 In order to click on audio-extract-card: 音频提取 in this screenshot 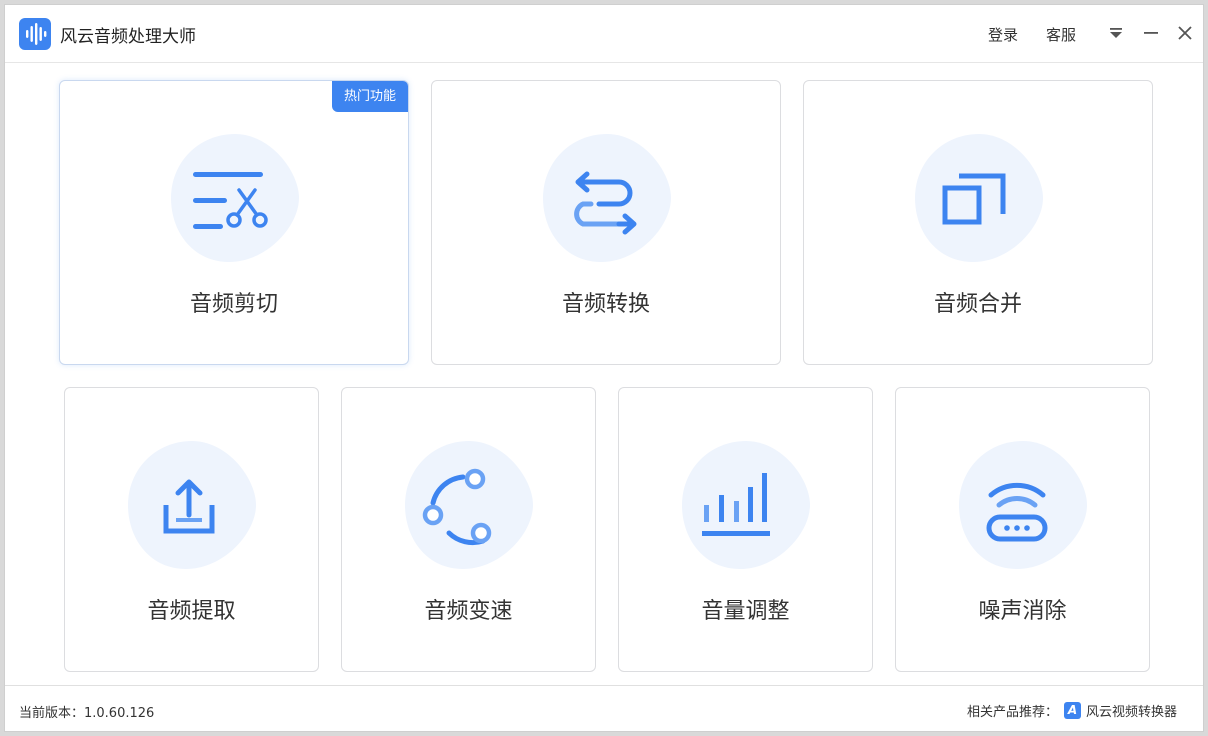, I will do `click(191, 529)`.